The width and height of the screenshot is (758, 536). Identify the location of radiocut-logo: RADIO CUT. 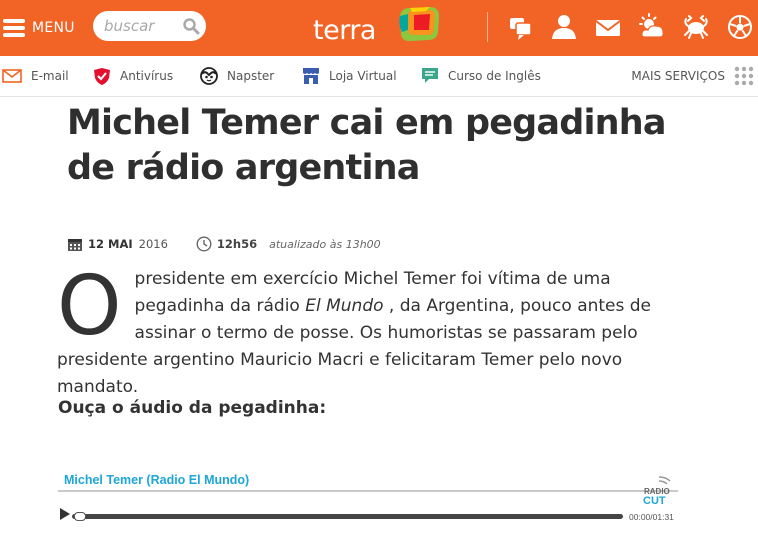
(659, 490).